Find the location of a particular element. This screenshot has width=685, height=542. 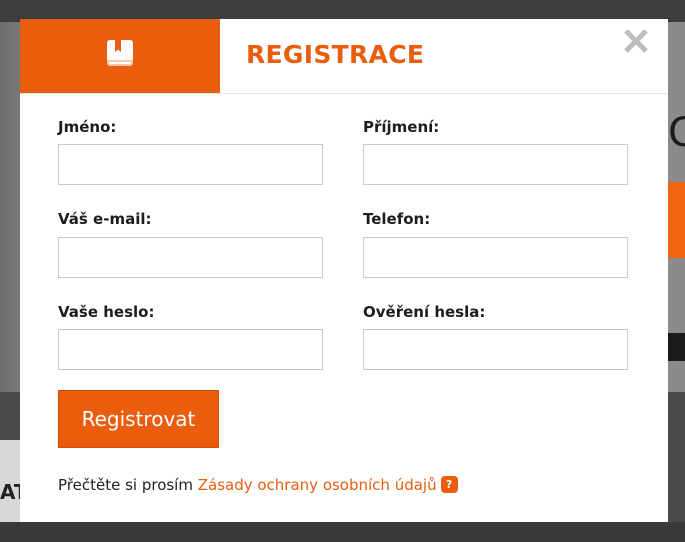

phone-label: Telefon: is located at coordinates (397, 219).